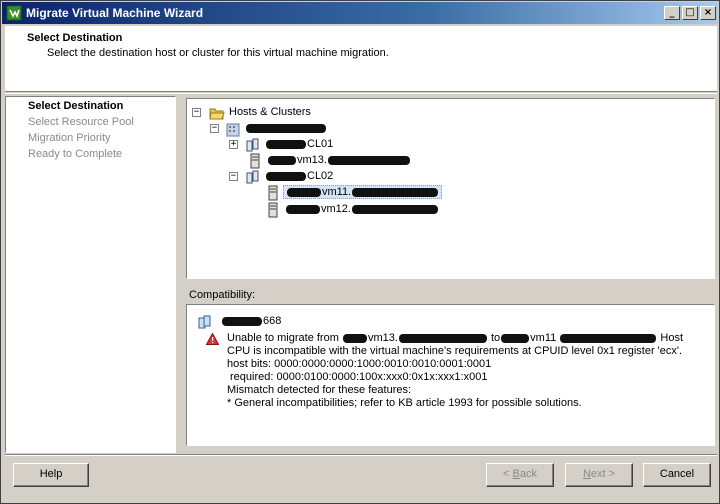  I want to click on tree-label-hosts-clusters: Hosts & Clusters, so click(270, 112).